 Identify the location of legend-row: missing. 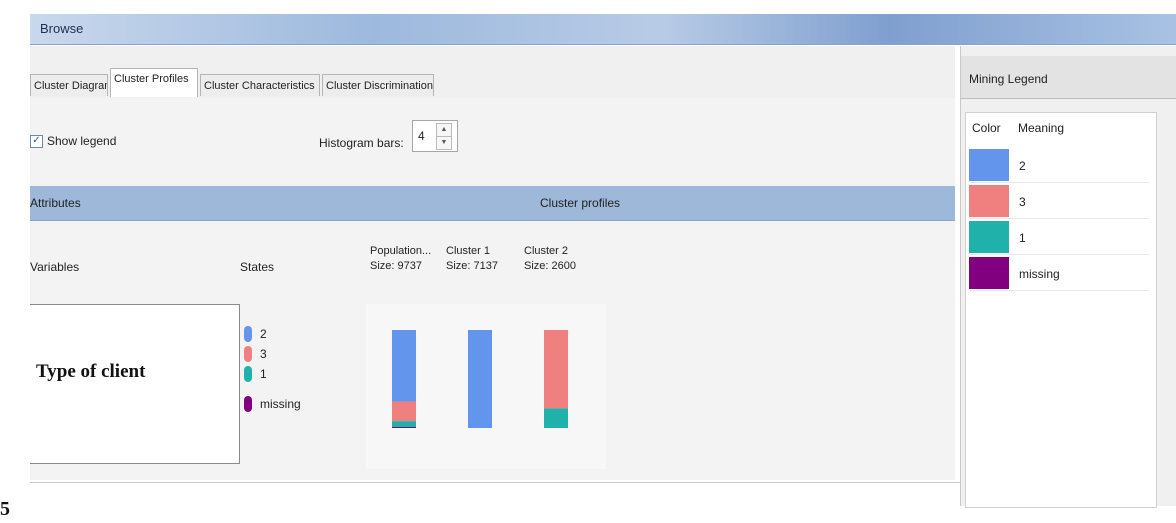
(1059, 273).